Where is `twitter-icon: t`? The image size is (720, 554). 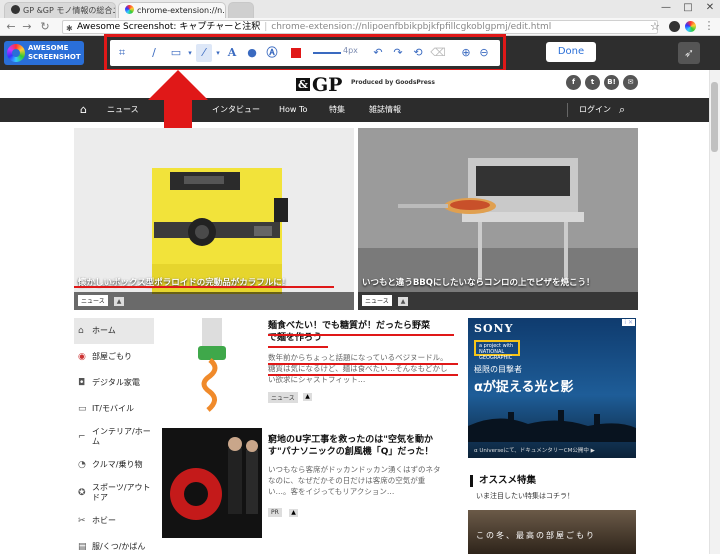 twitter-icon: t is located at coordinates (592, 82).